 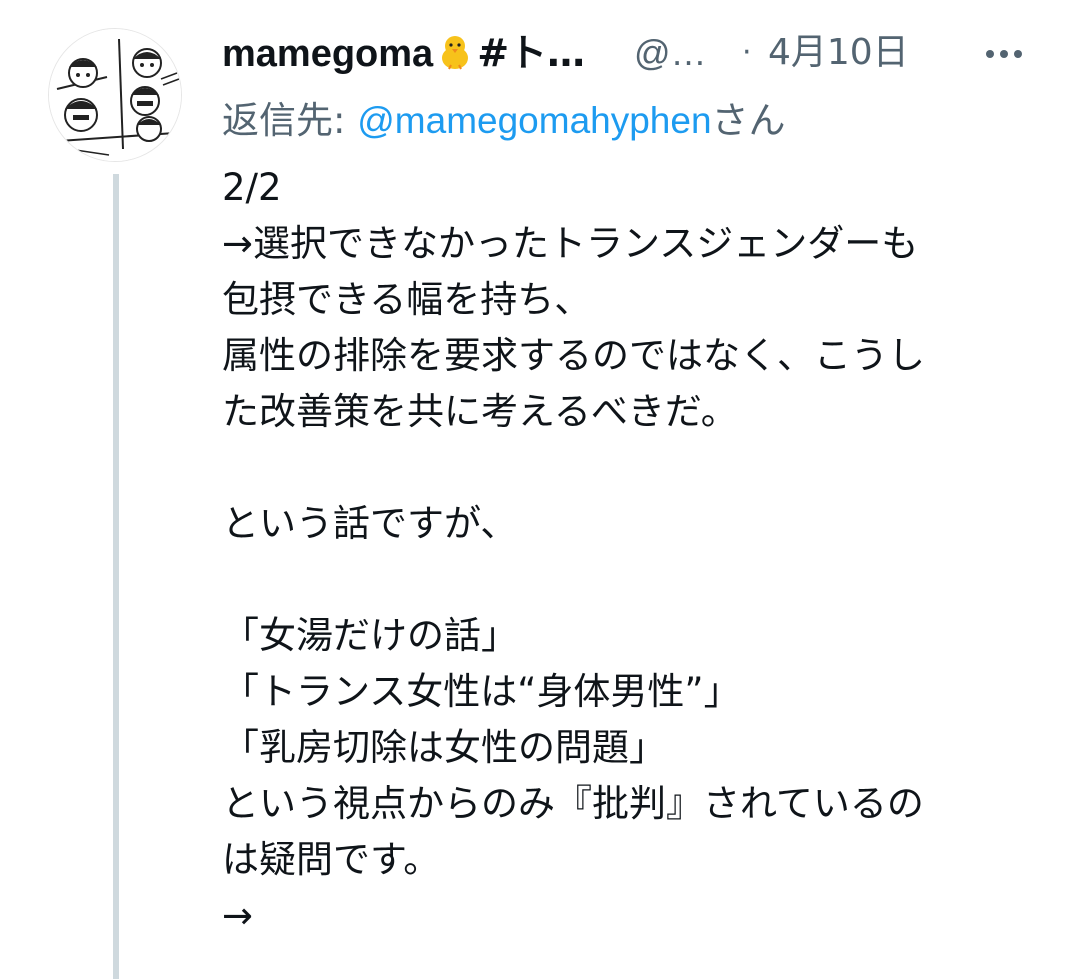 What do you see at coordinates (748, 120) in the screenshot?
I see `reply-suffix: さん` at bounding box center [748, 120].